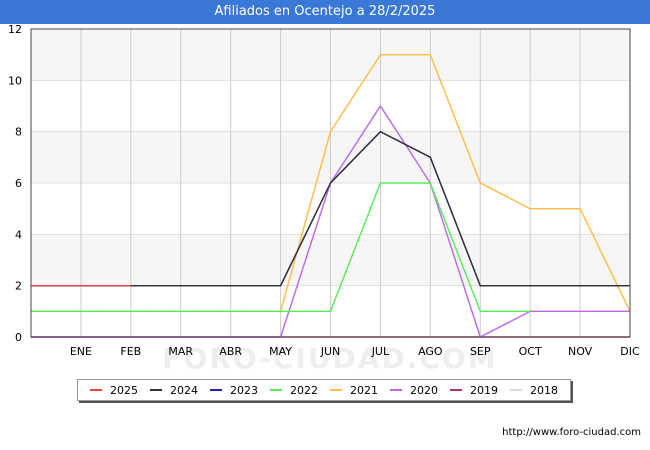 The width and height of the screenshot is (650, 450). What do you see at coordinates (15, 29) in the screenshot?
I see `y-tick-label: 12` at bounding box center [15, 29].